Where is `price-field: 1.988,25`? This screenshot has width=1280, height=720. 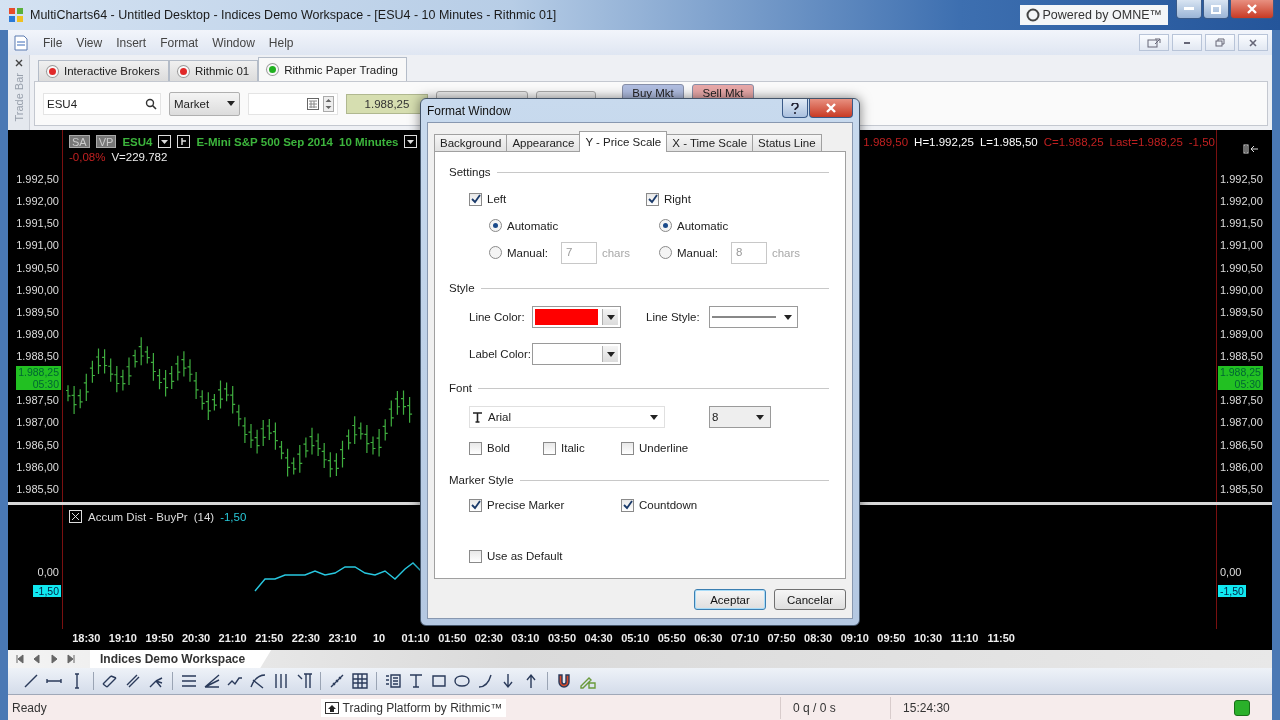
price-field: 1.988,25 is located at coordinates (387, 103).